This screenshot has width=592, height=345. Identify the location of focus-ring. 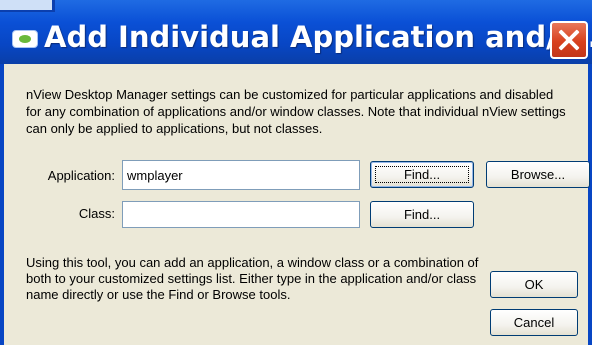
(422, 174).